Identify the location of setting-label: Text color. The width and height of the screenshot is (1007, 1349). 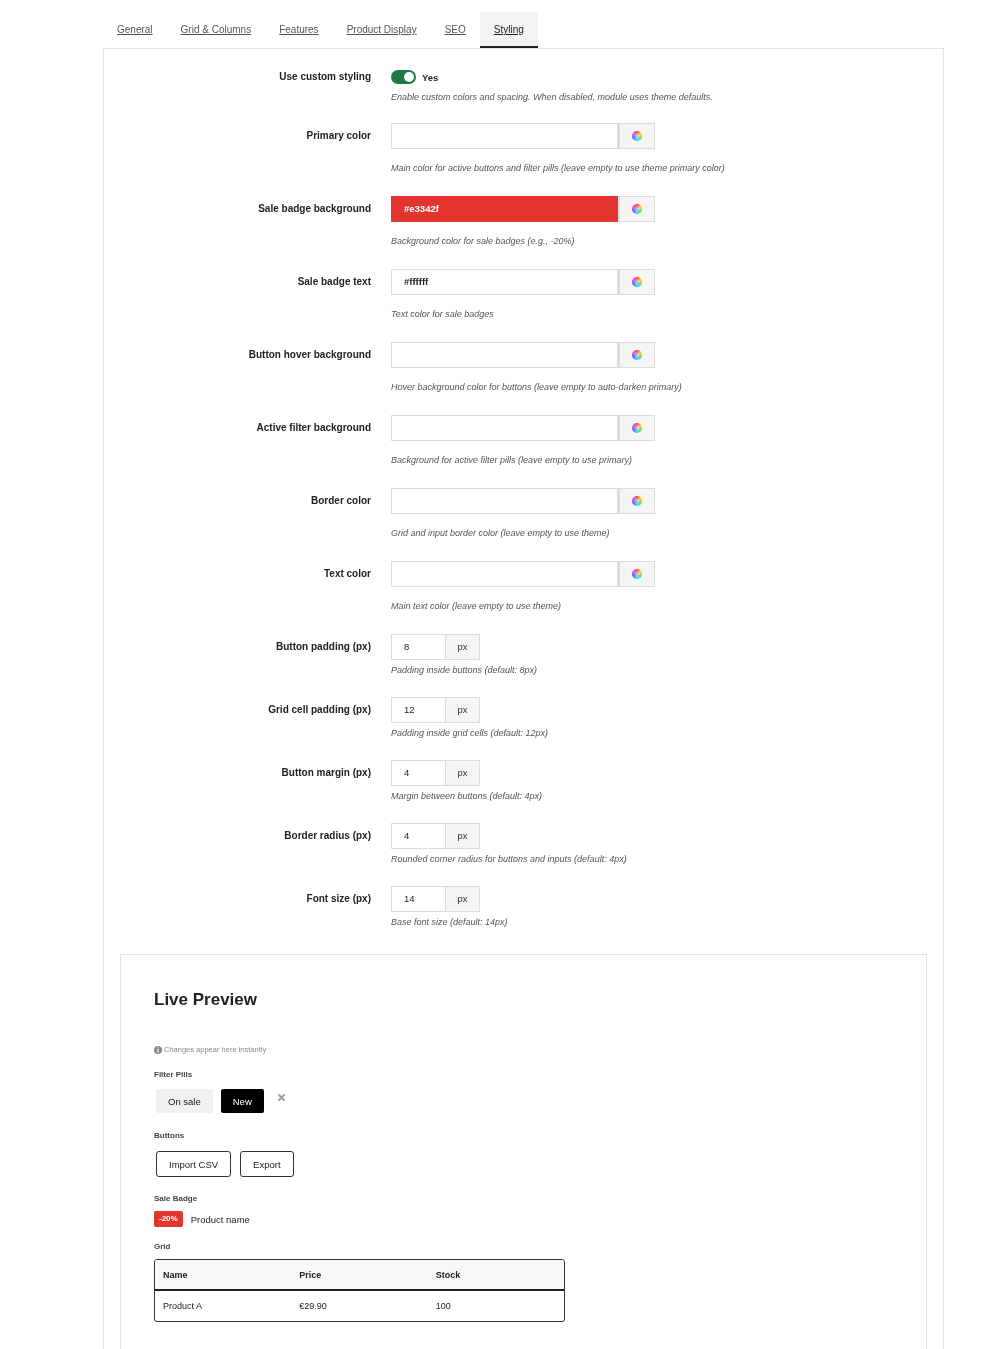
(346, 574).